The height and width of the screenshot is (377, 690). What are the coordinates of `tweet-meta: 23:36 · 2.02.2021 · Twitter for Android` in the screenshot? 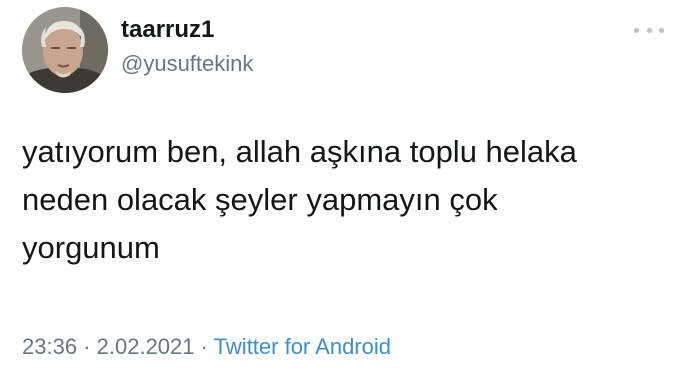 It's located at (206, 347).